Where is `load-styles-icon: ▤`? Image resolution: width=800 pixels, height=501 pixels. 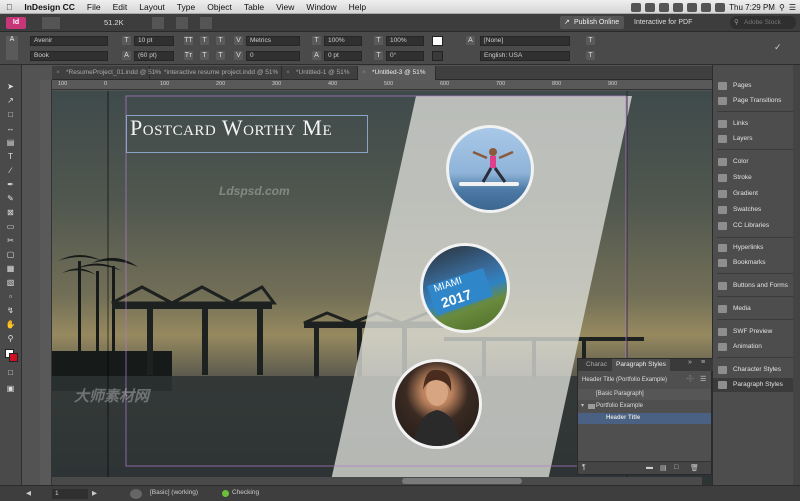 load-styles-icon: ▤ is located at coordinates (663, 468).